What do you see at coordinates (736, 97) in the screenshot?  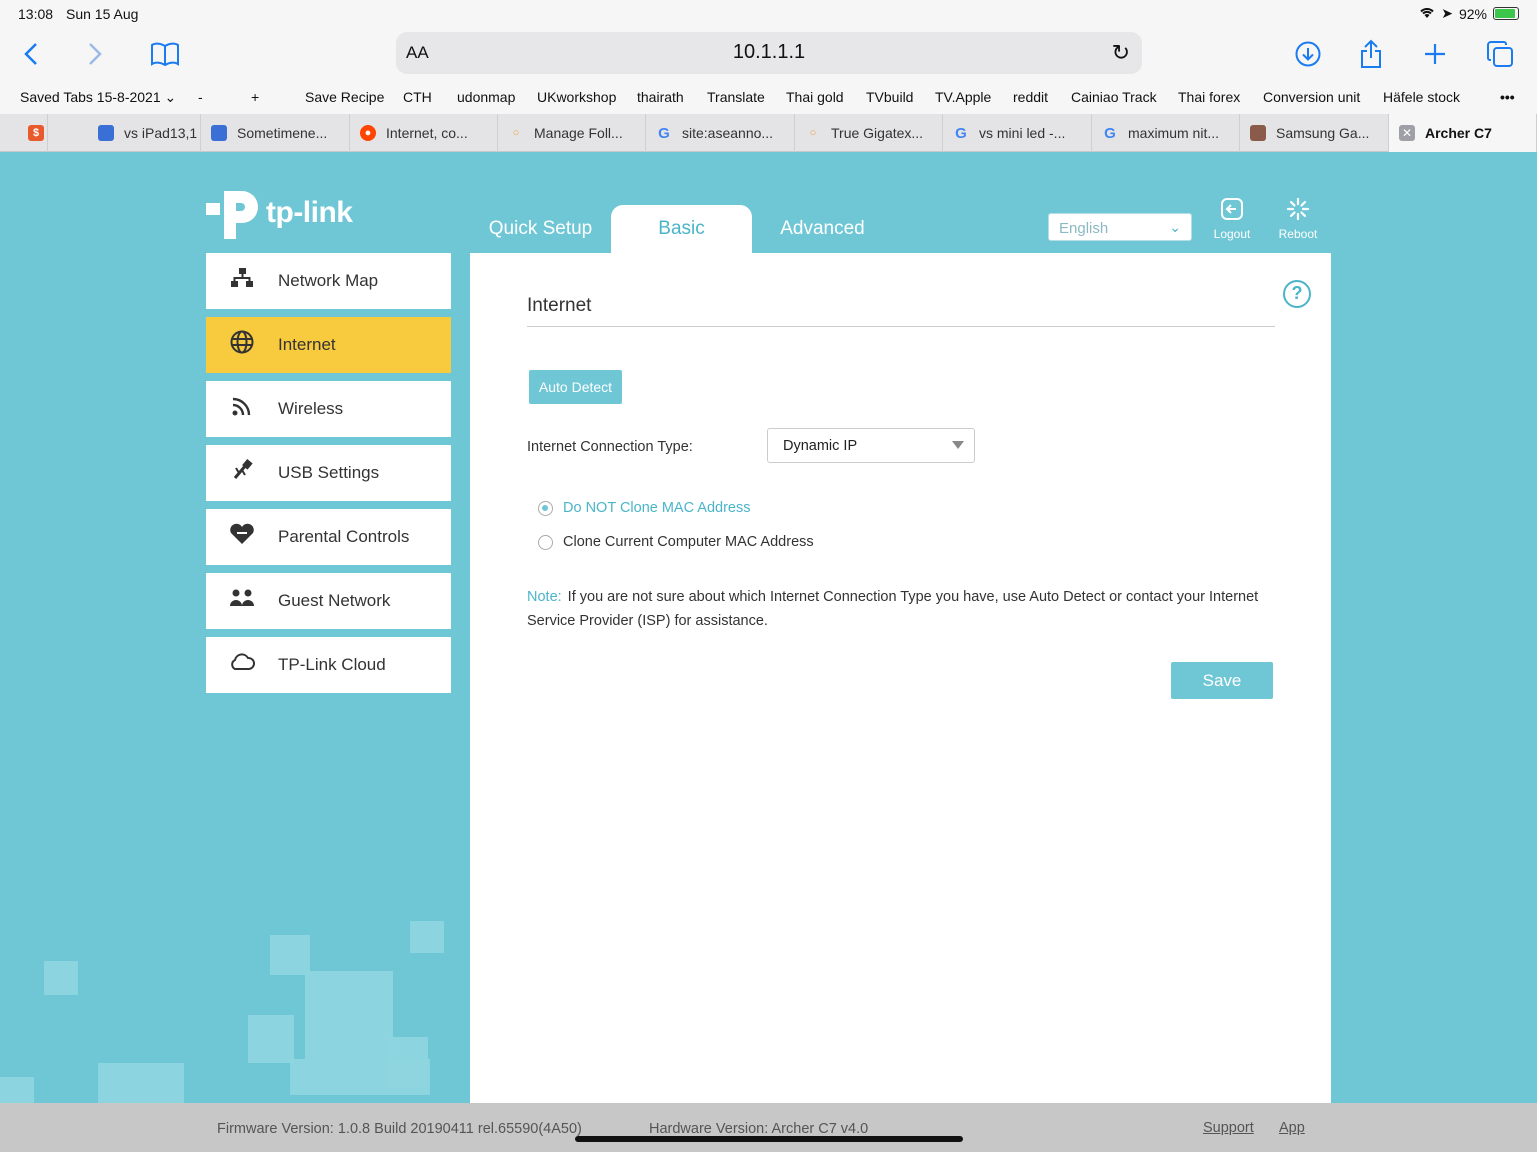 I see `bookmark-translate: Translate` at bounding box center [736, 97].